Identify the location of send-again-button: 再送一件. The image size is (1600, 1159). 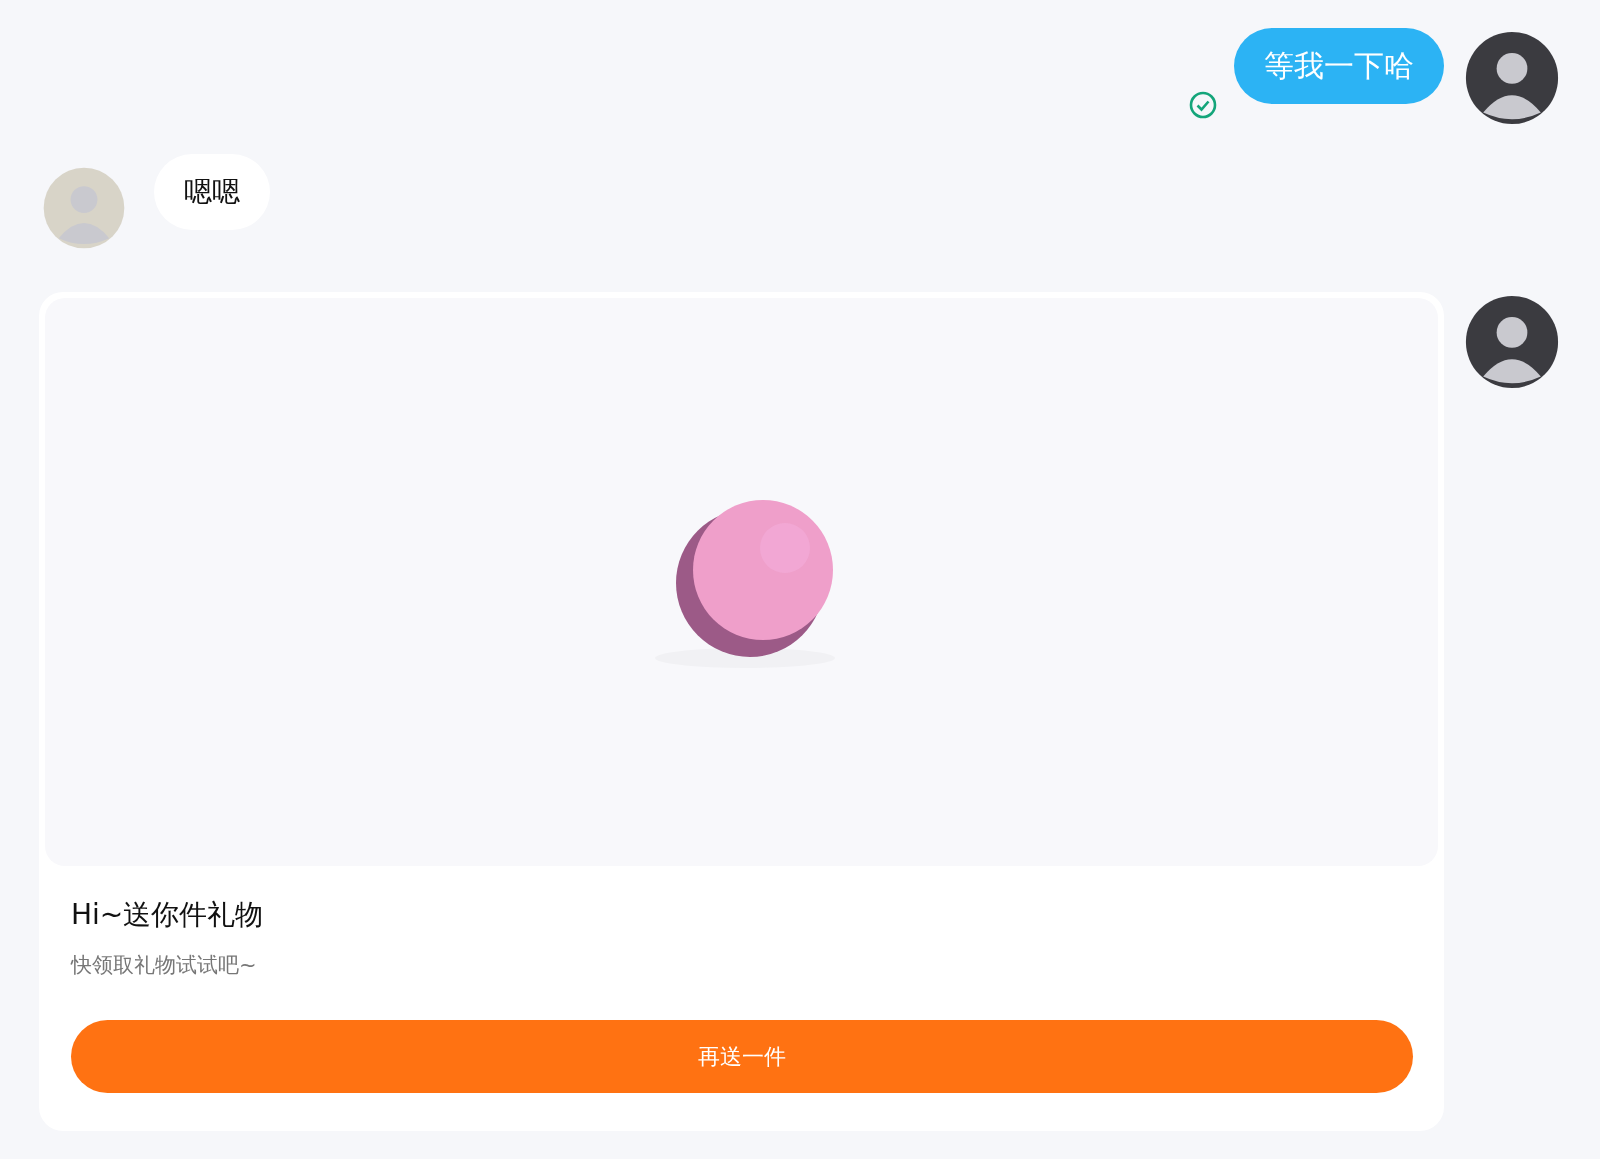
(742, 1056).